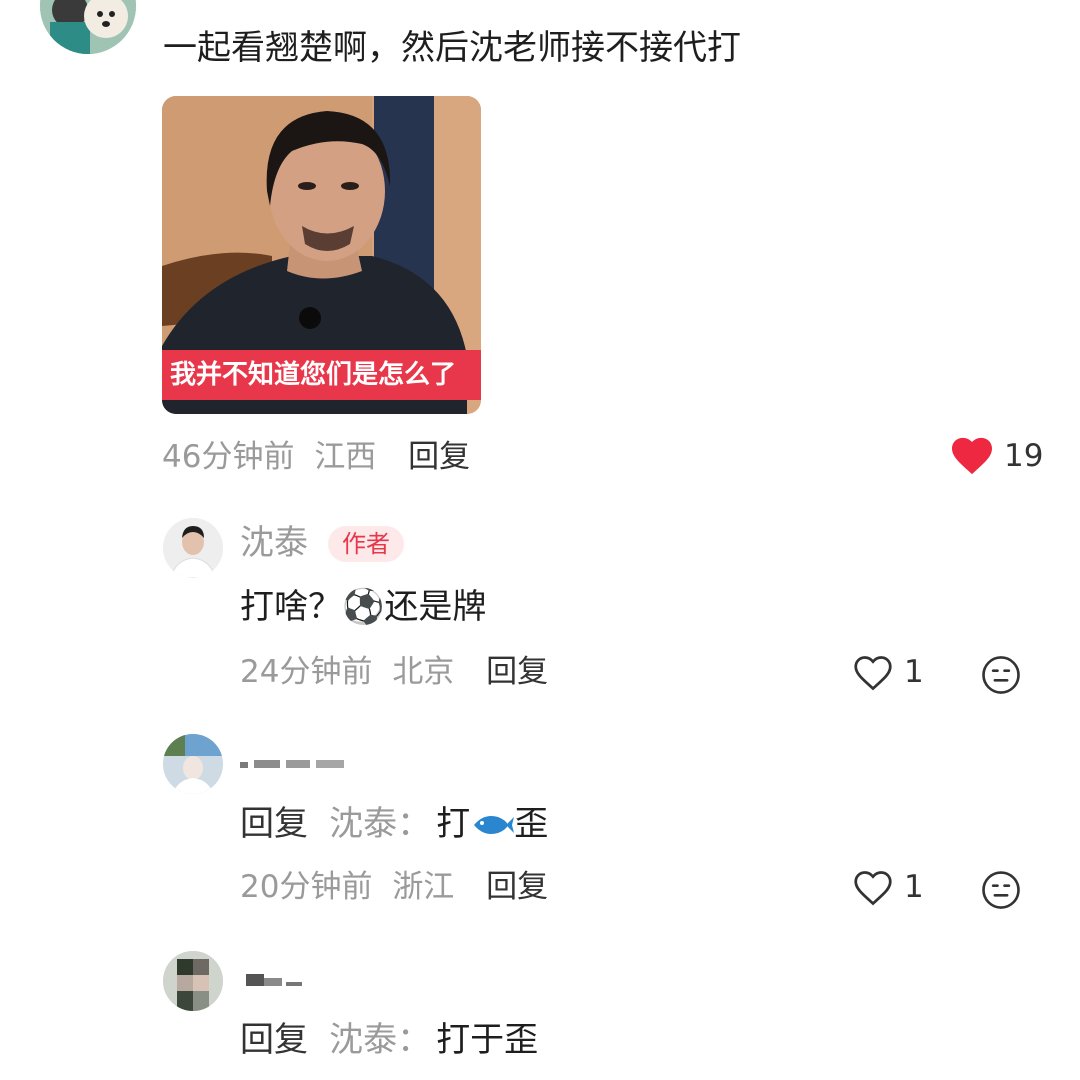 The width and height of the screenshot is (1080, 1080). I want to click on reply-2-reply-button: 回复, so click(517, 887).